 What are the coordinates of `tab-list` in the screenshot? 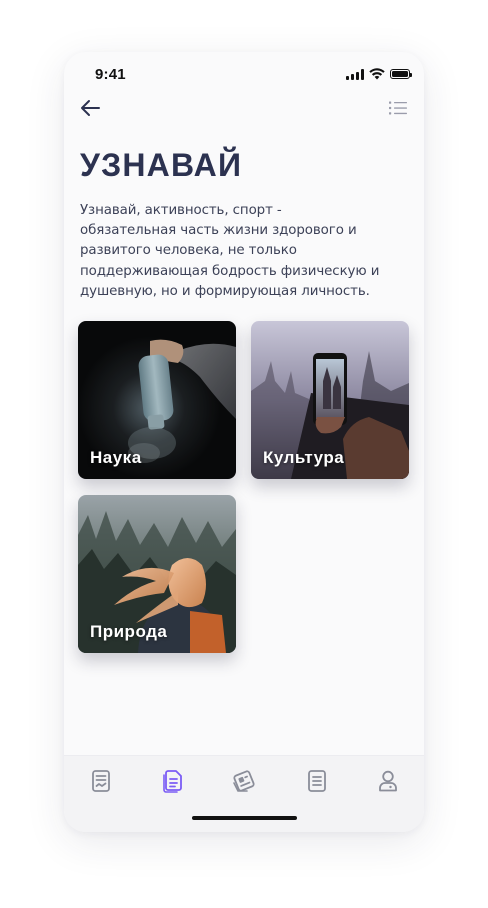 It's located at (317, 781).